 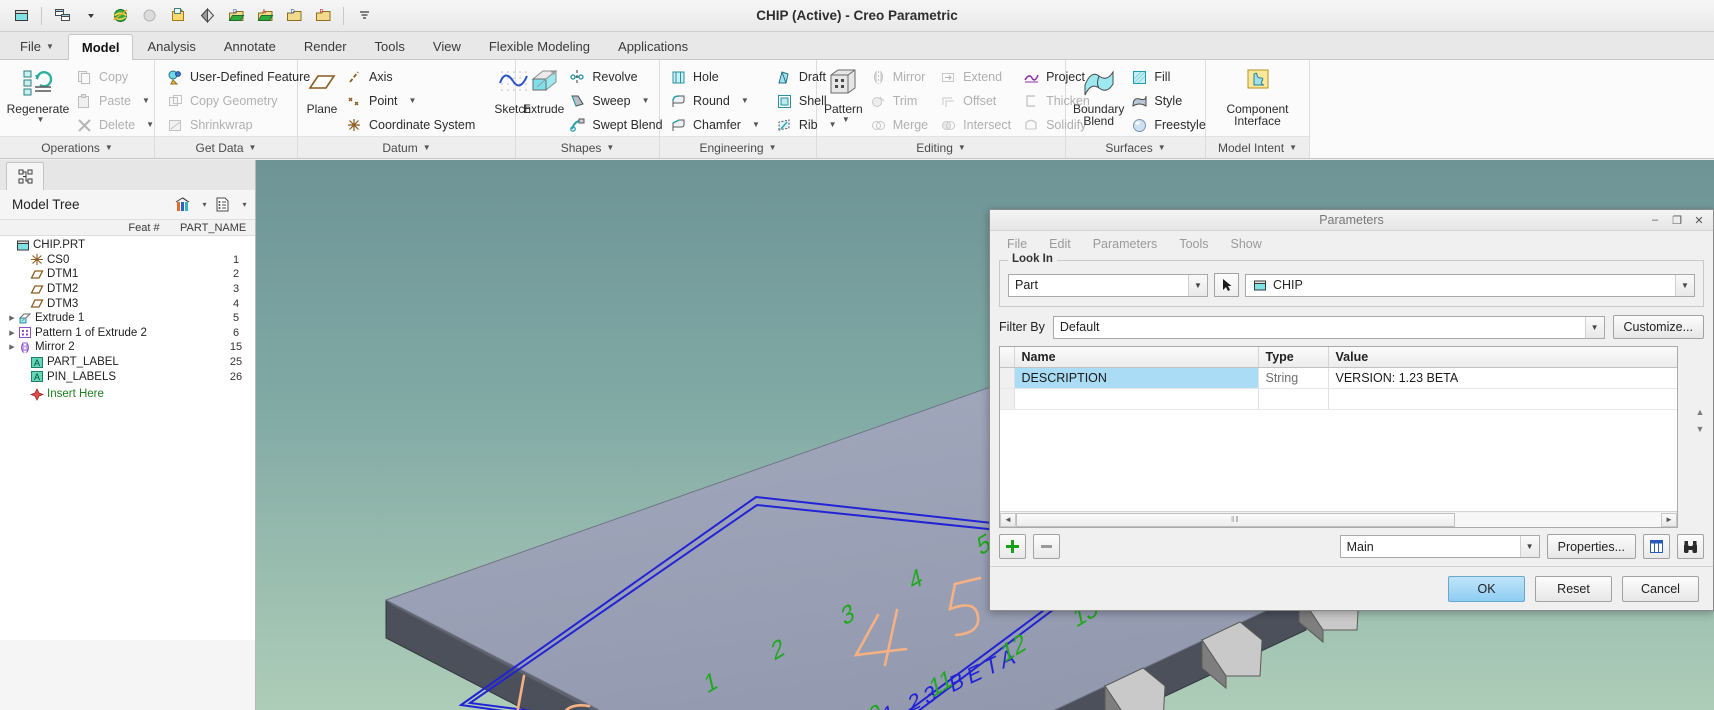 What do you see at coordinates (250, 46) in the screenshot?
I see `tab-annotate: Annotate` at bounding box center [250, 46].